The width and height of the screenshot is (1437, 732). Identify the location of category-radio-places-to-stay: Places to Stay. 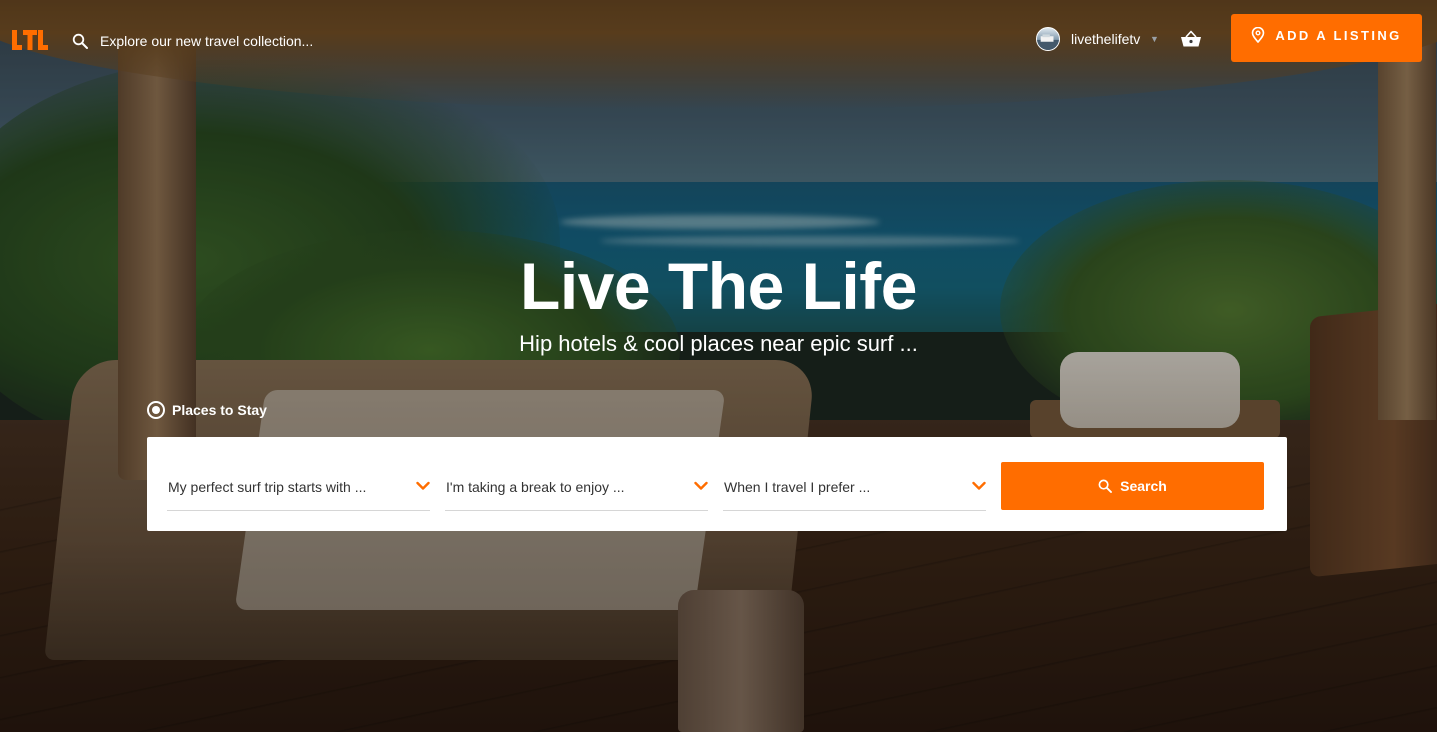
(207, 410).